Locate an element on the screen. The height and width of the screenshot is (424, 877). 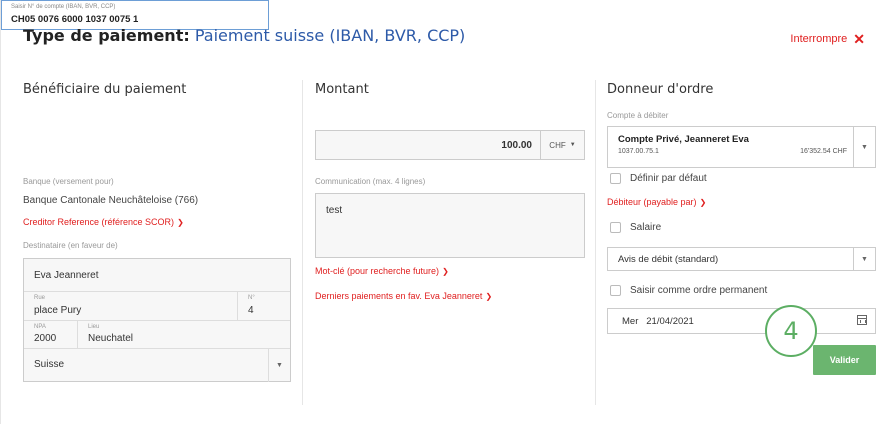
account-number-placeholder: Saisir N° de compte (IBAN, BVR, CCP) is located at coordinates (63, 7).